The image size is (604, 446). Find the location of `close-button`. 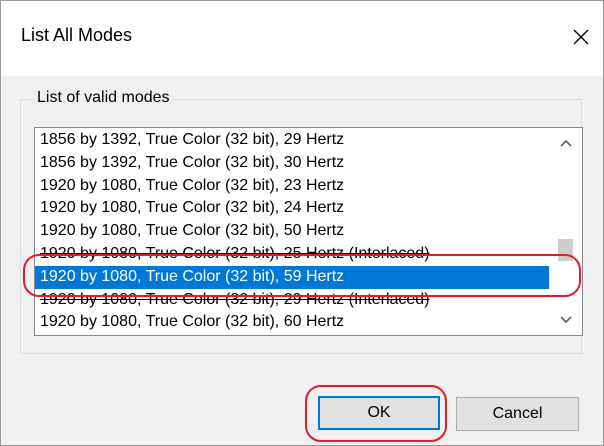

close-button is located at coordinates (581, 37).